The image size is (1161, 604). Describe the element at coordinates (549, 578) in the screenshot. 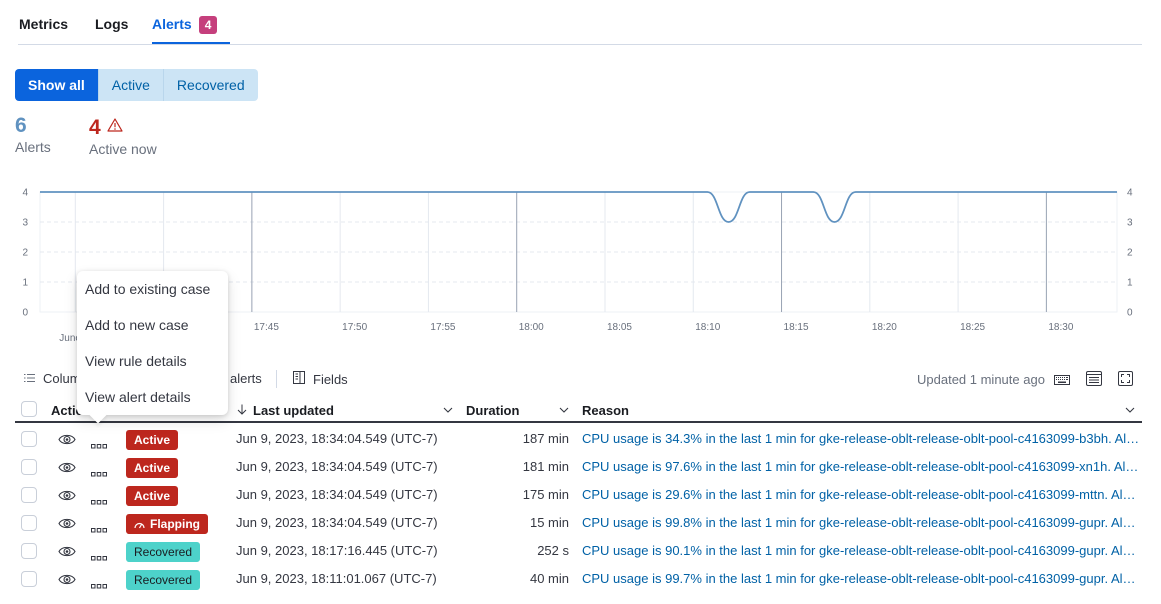

I see `duration-cell: 40 min` at that location.